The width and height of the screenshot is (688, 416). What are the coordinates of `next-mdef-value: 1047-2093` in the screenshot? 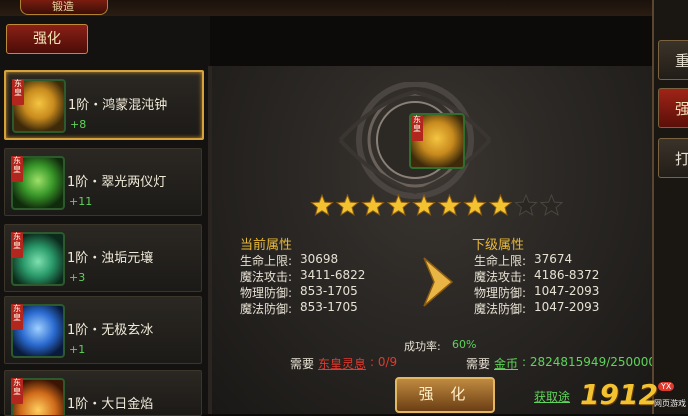 It's located at (567, 307).